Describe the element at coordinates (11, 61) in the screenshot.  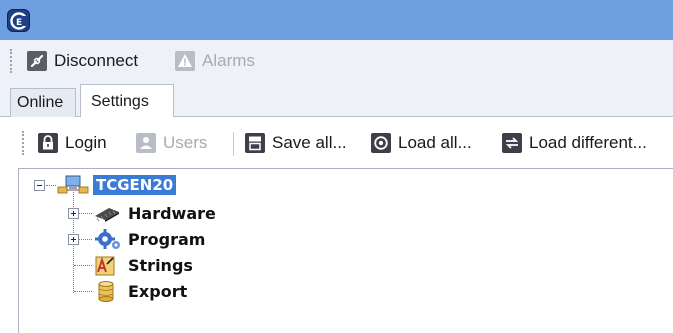
I see `toolbar-grip` at that location.